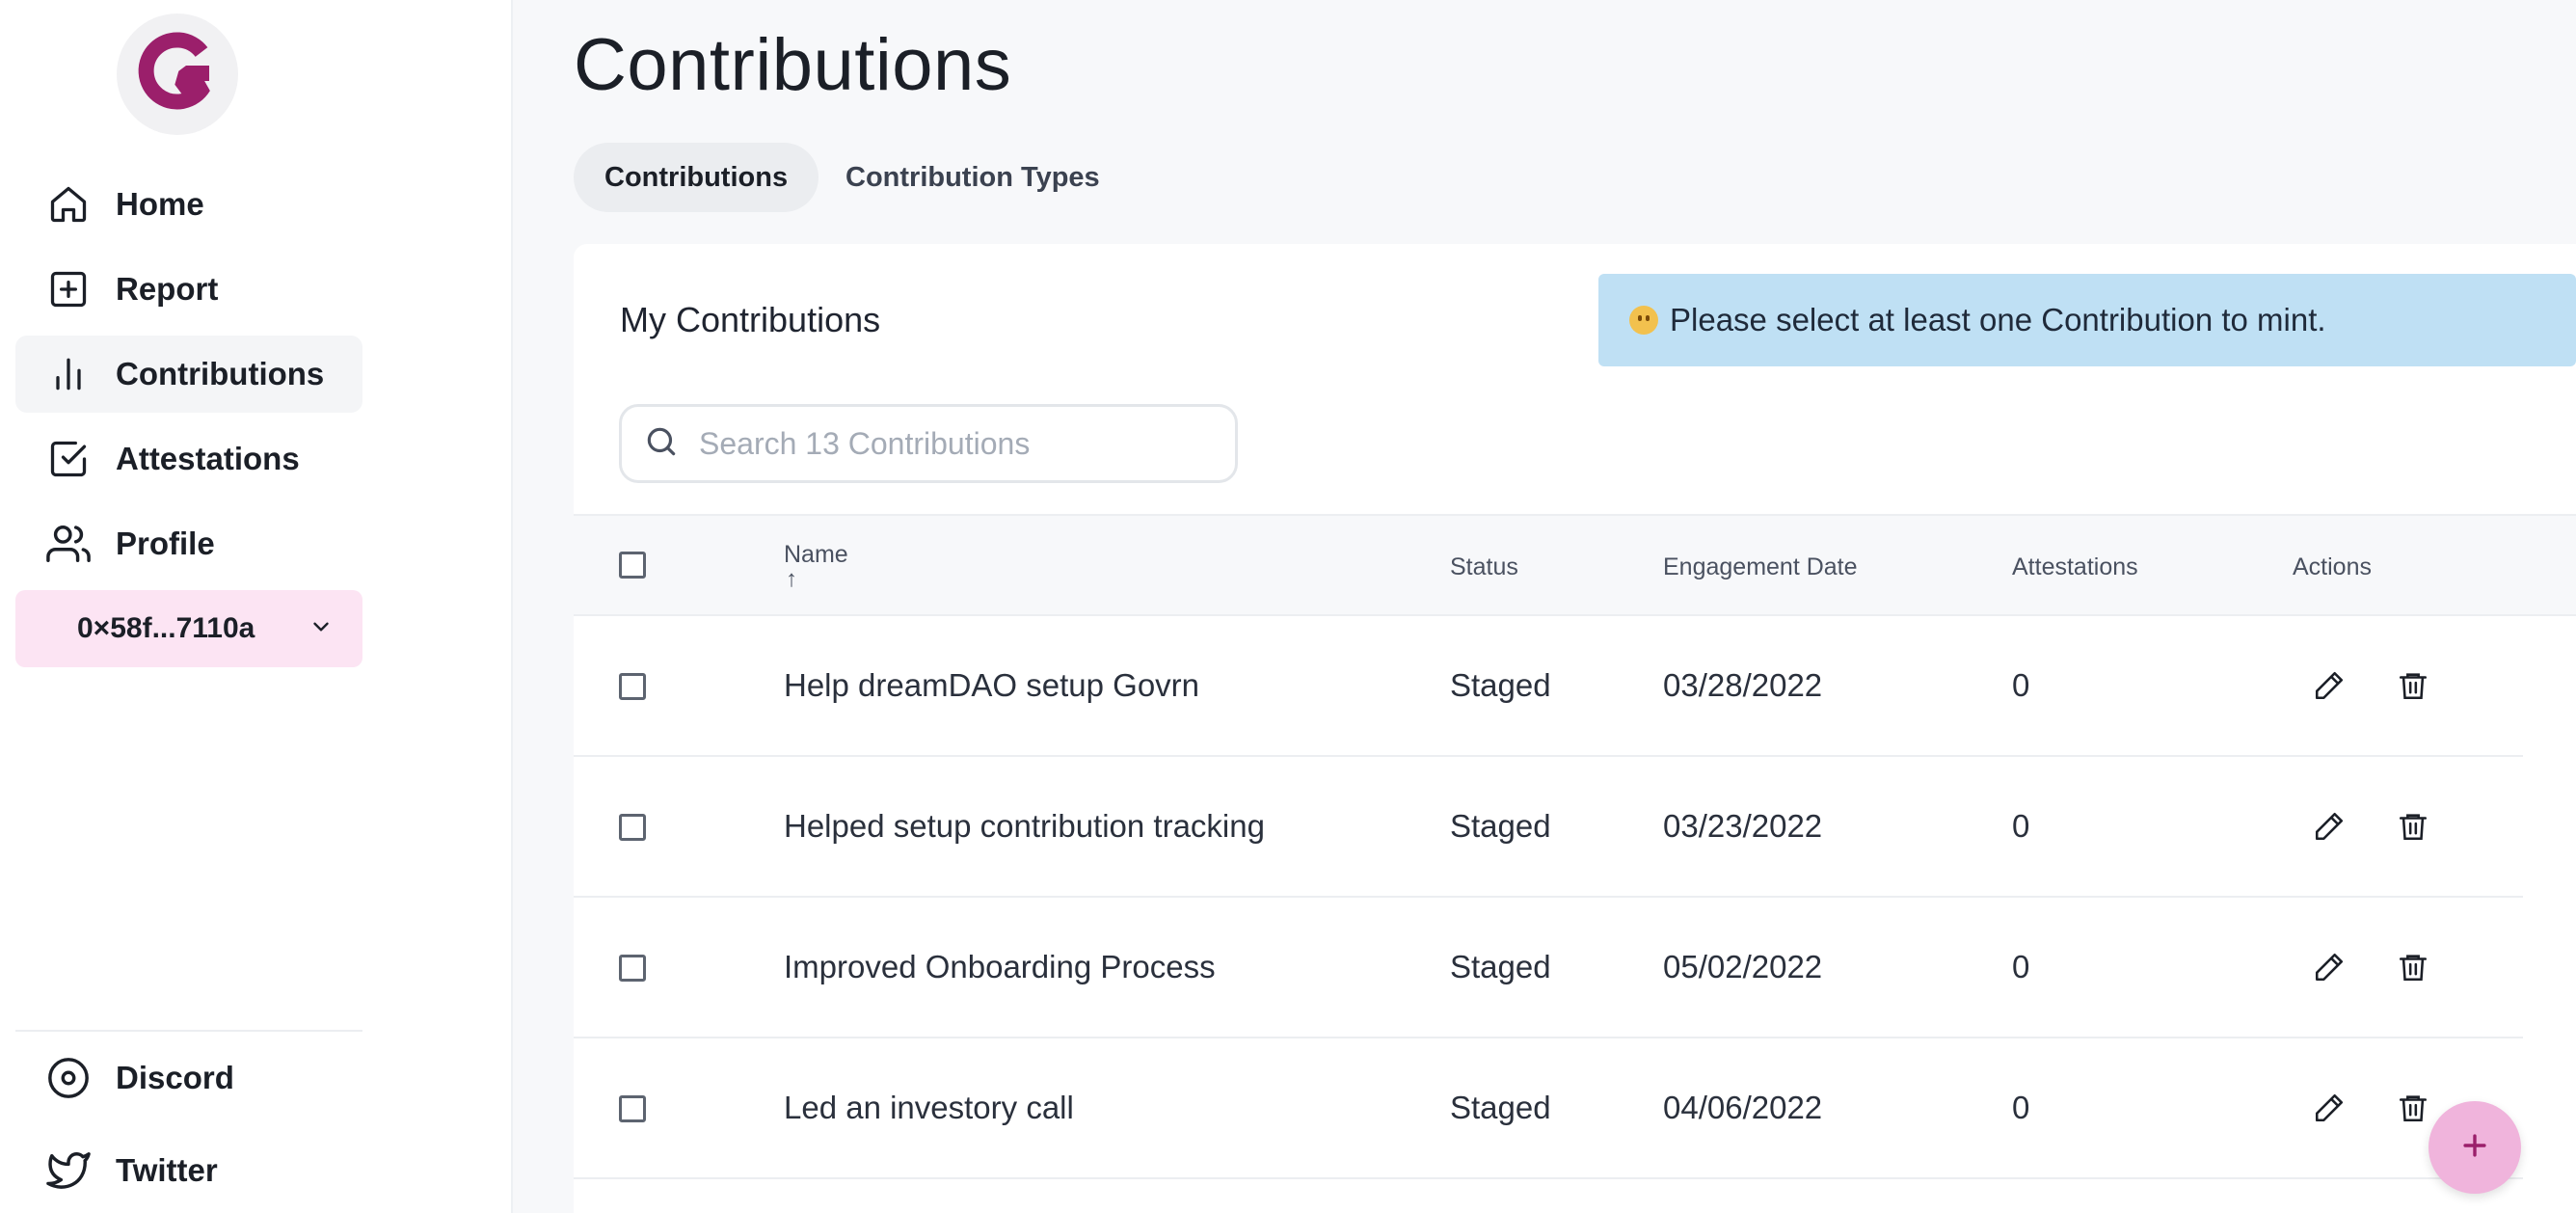 The image size is (2576, 1213). I want to click on sidebar-item-profile: Profile, so click(189, 543).